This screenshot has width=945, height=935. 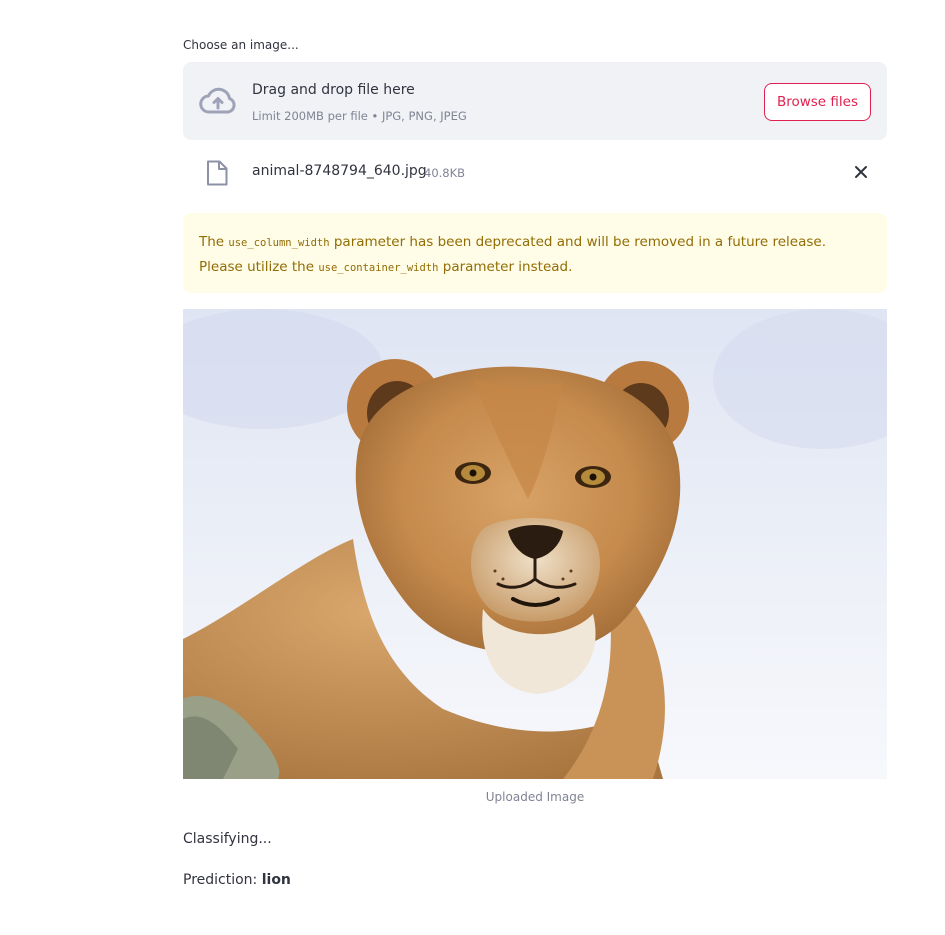 What do you see at coordinates (535, 797) in the screenshot?
I see `image-caption: Uploaded Image` at bounding box center [535, 797].